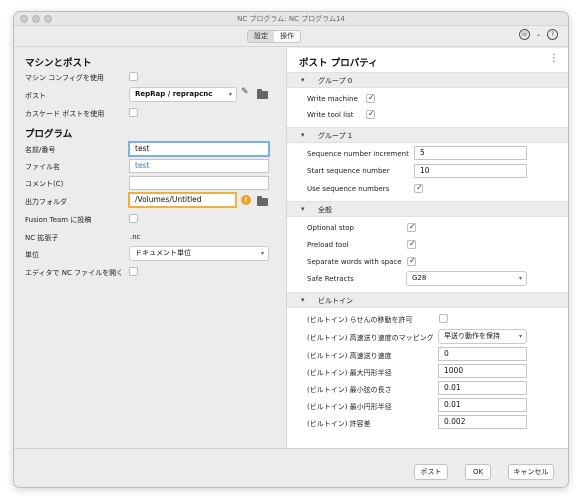  What do you see at coordinates (44, 184) in the screenshot?
I see `comment-label: コメント(C)` at bounding box center [44, 184].